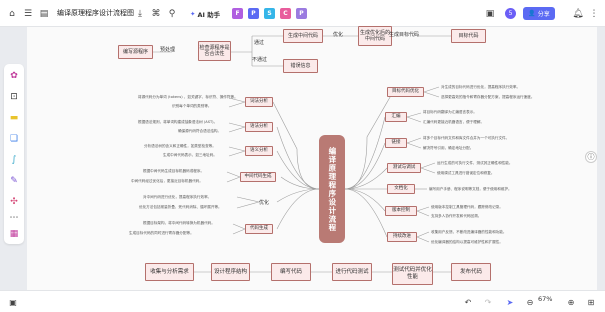  Describe the element at coordinates (172, 14) in the screenshot. I see `search-icon: ⚲` at that location.